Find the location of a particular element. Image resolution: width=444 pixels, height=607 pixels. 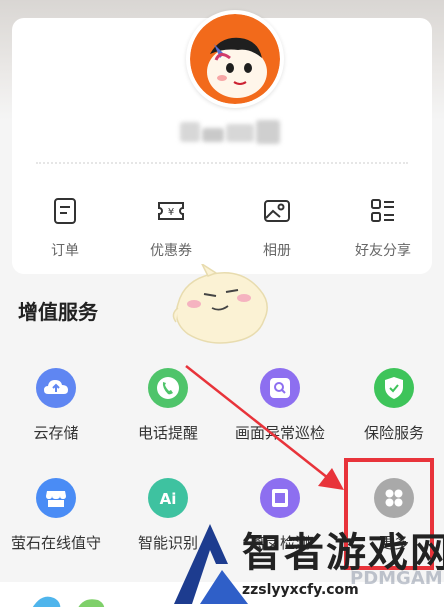

seat-icon is located at coordinates (280, 498).